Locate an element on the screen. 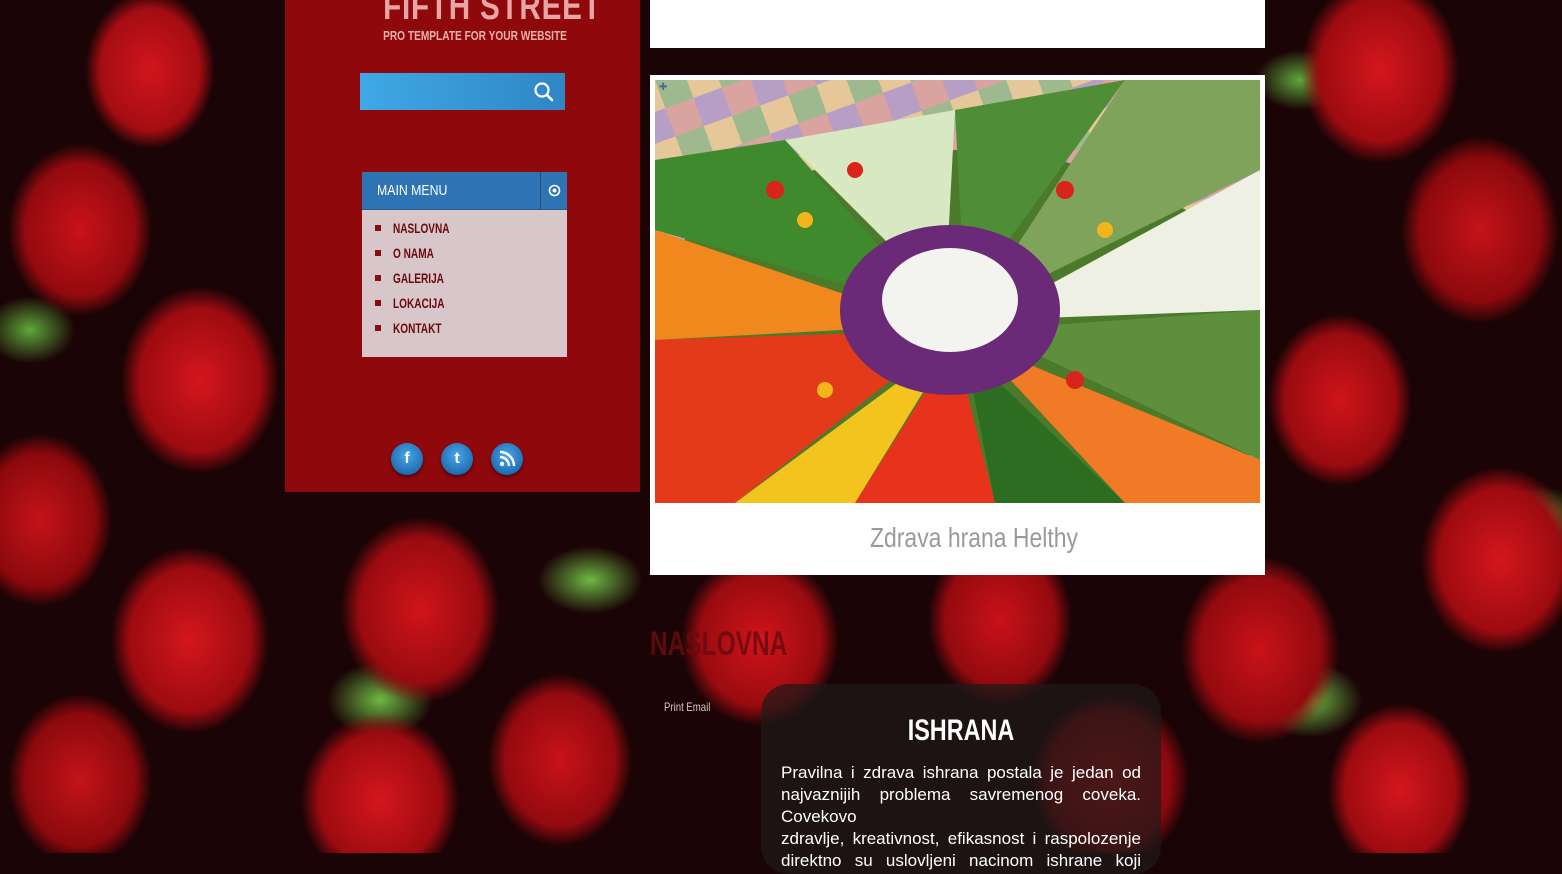 The width and height of the screenshot is (1562, 874). rss-icon is located at coordinates (507, 458).